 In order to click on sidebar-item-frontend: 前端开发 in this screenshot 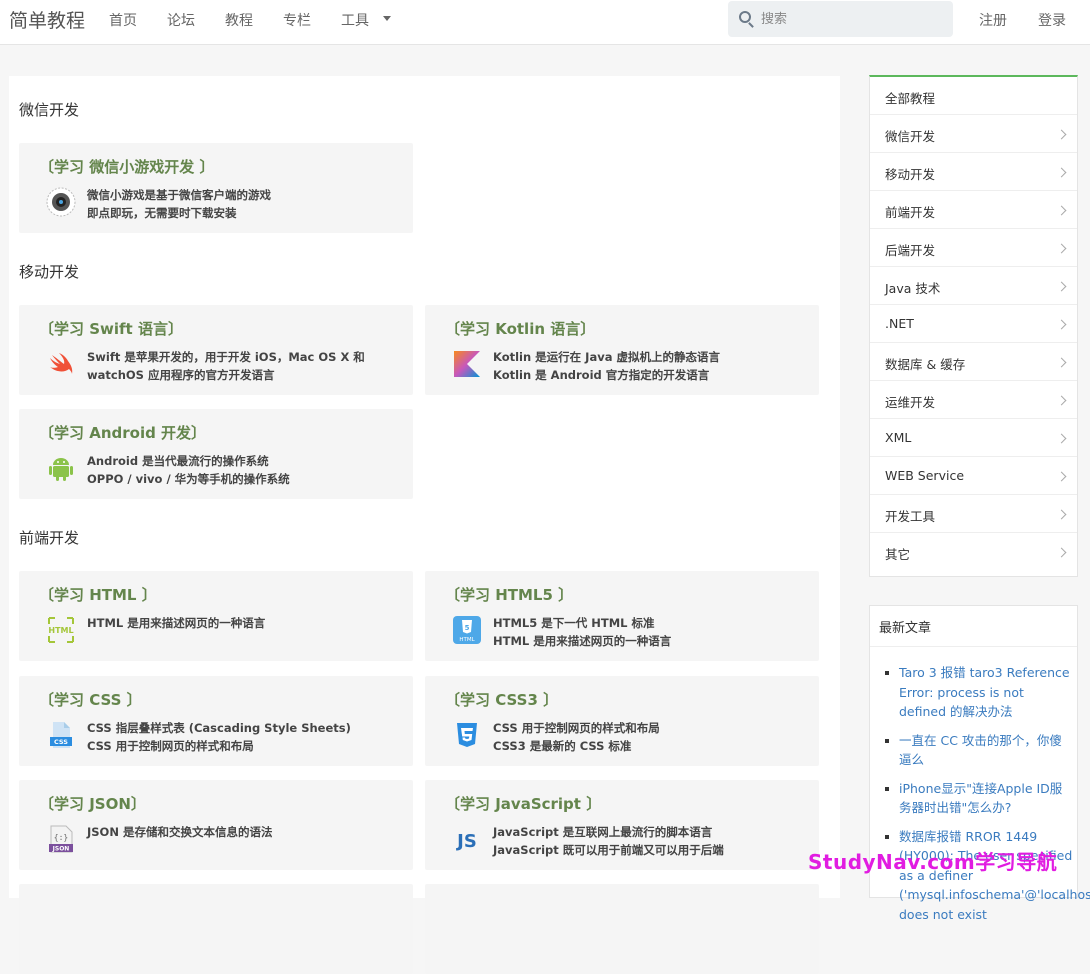, I will do `click(973, 210)`.